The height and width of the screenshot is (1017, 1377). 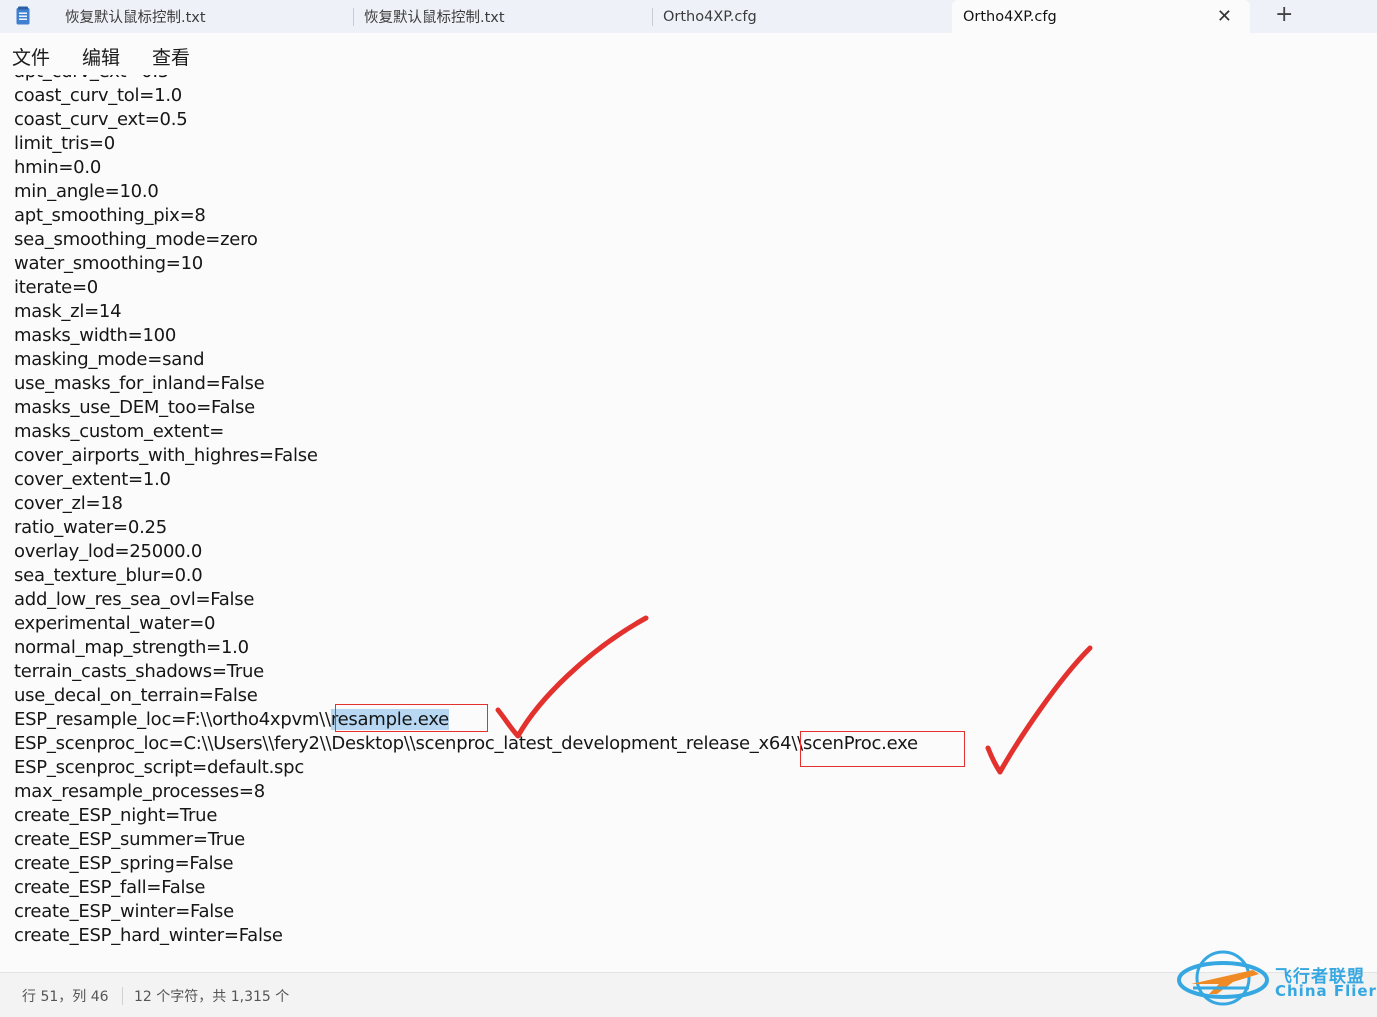 I want to click on annotation-box-scenproc, so click(x=882, y=749).